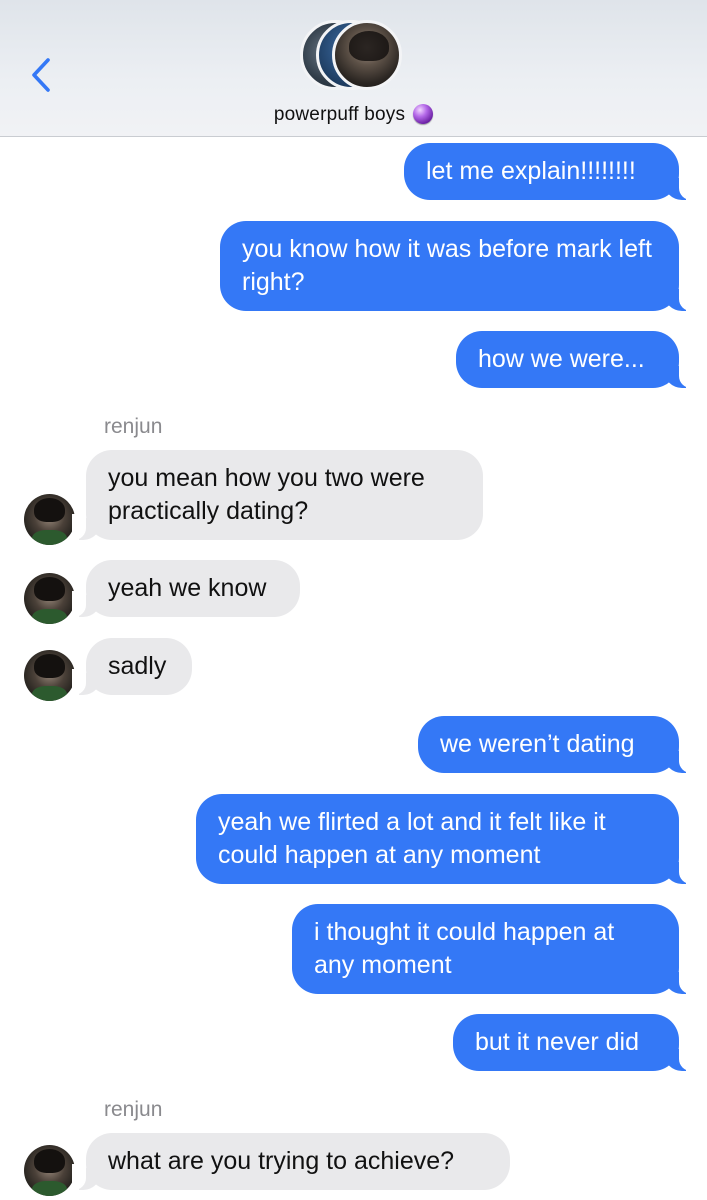 Image resolution: width=707 pixels, height=1200 pixels. What do you see at coordinates (281, 1161) in the screenshot?
I see `message-text: what are you trying to achieve?` at bounding box center [281, 1161].